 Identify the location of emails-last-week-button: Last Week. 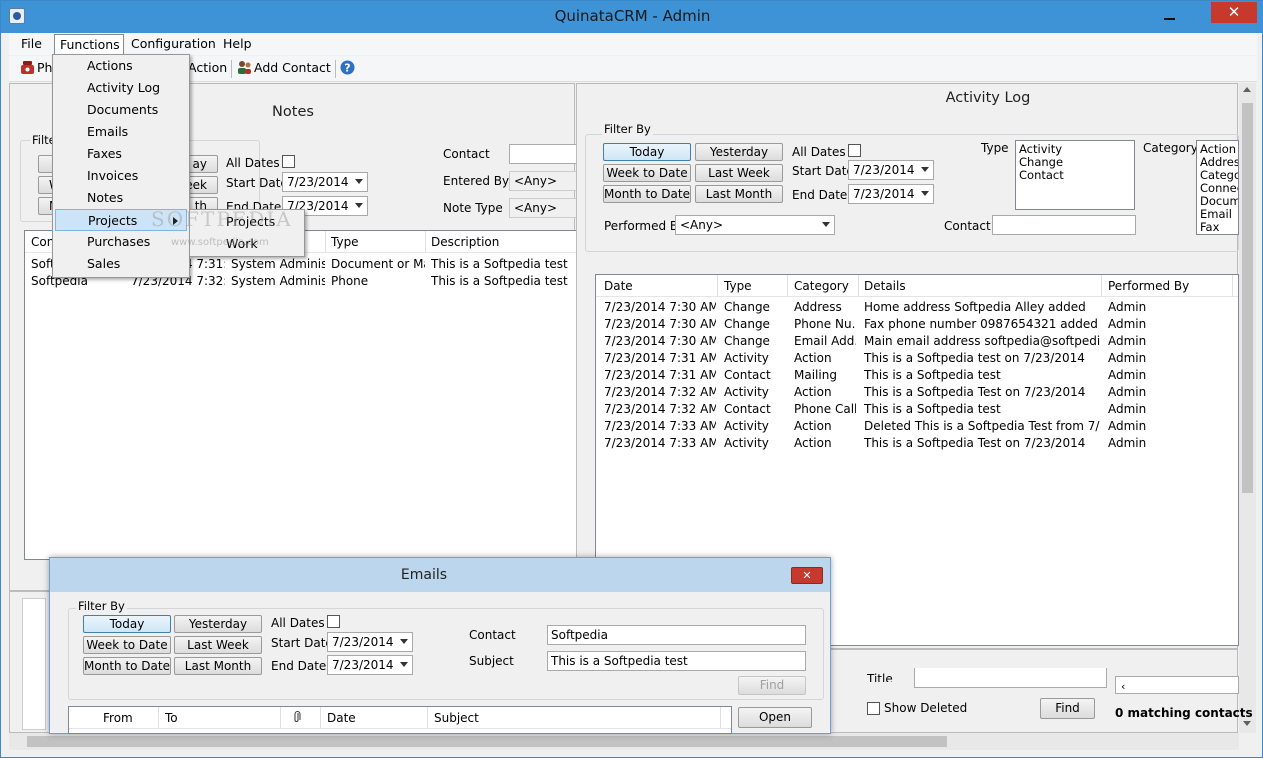
(218, 645).